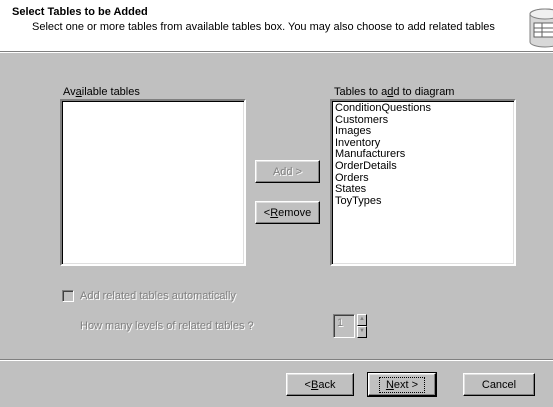  What do you see at coordinates (344, 326) in the screenshot?
I see `levels-spinner-input: 1` at bounding box center [344, 326].